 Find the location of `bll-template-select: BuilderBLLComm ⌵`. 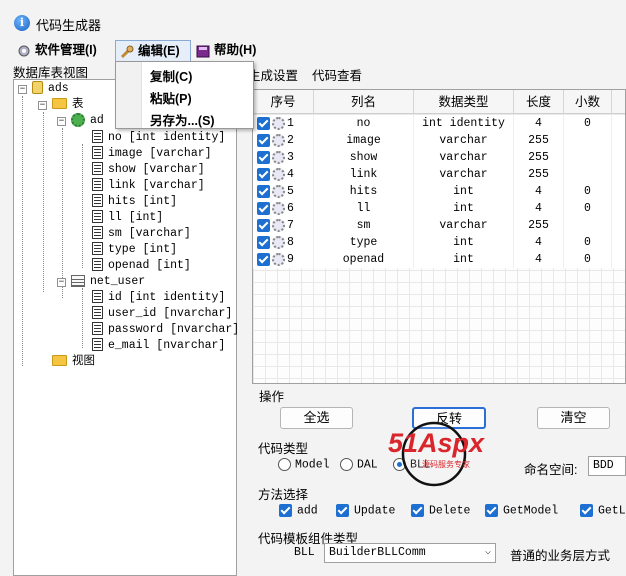

bll-template-select: BuilderBLLComm ⌵ is located at coordinates (410, 553).